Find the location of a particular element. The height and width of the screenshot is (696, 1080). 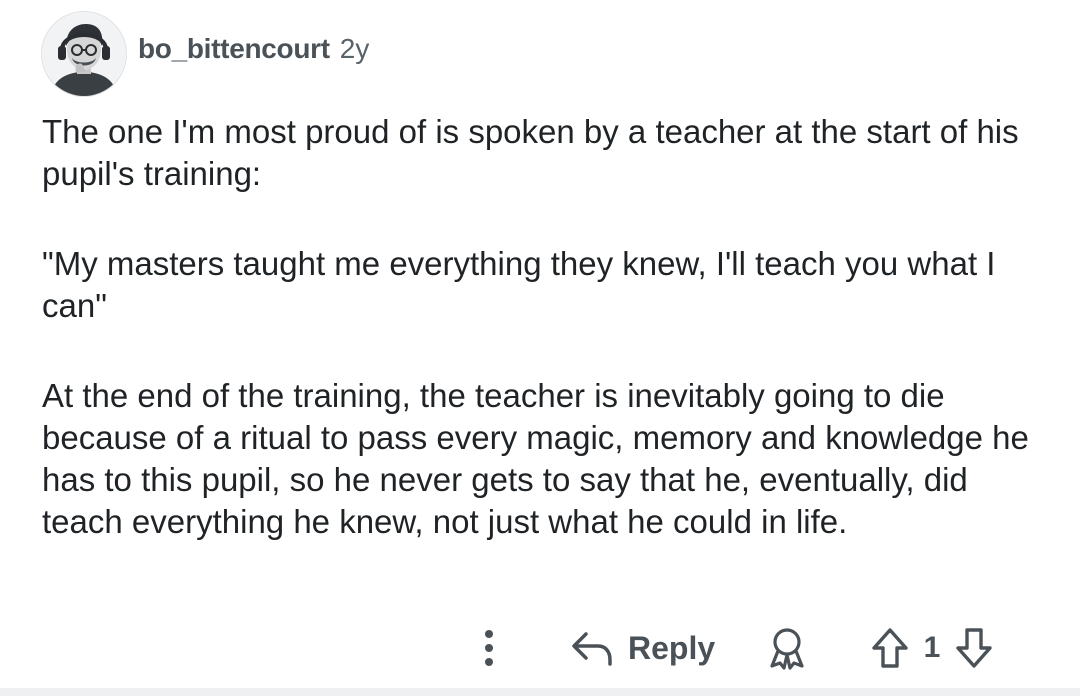

award-icon is located at coordinates (787, 649).